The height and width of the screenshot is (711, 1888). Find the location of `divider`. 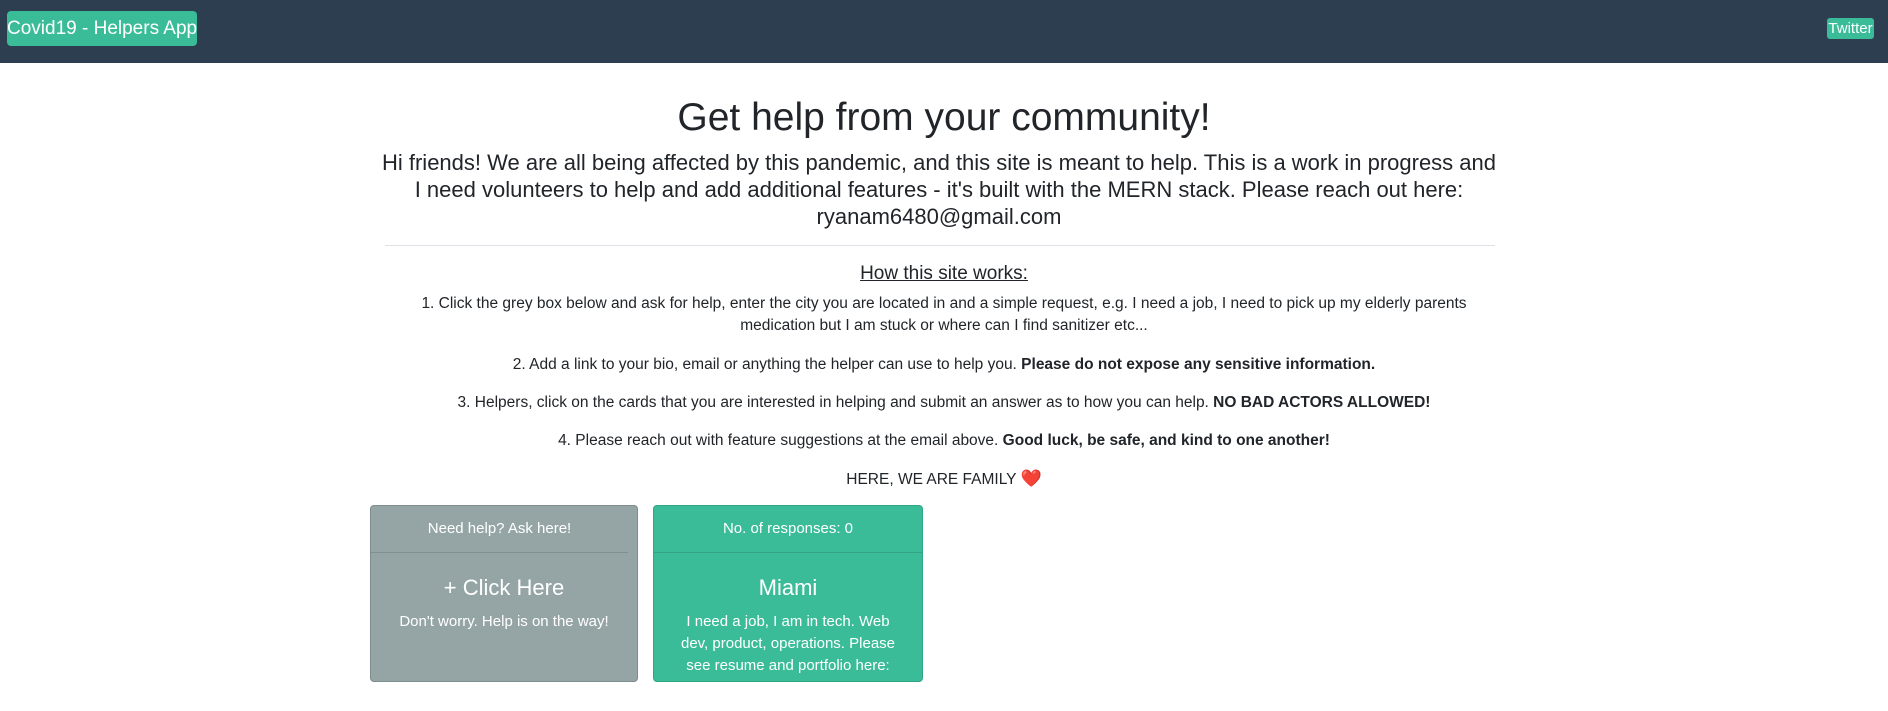

divider is located at coordinates (940, 245).